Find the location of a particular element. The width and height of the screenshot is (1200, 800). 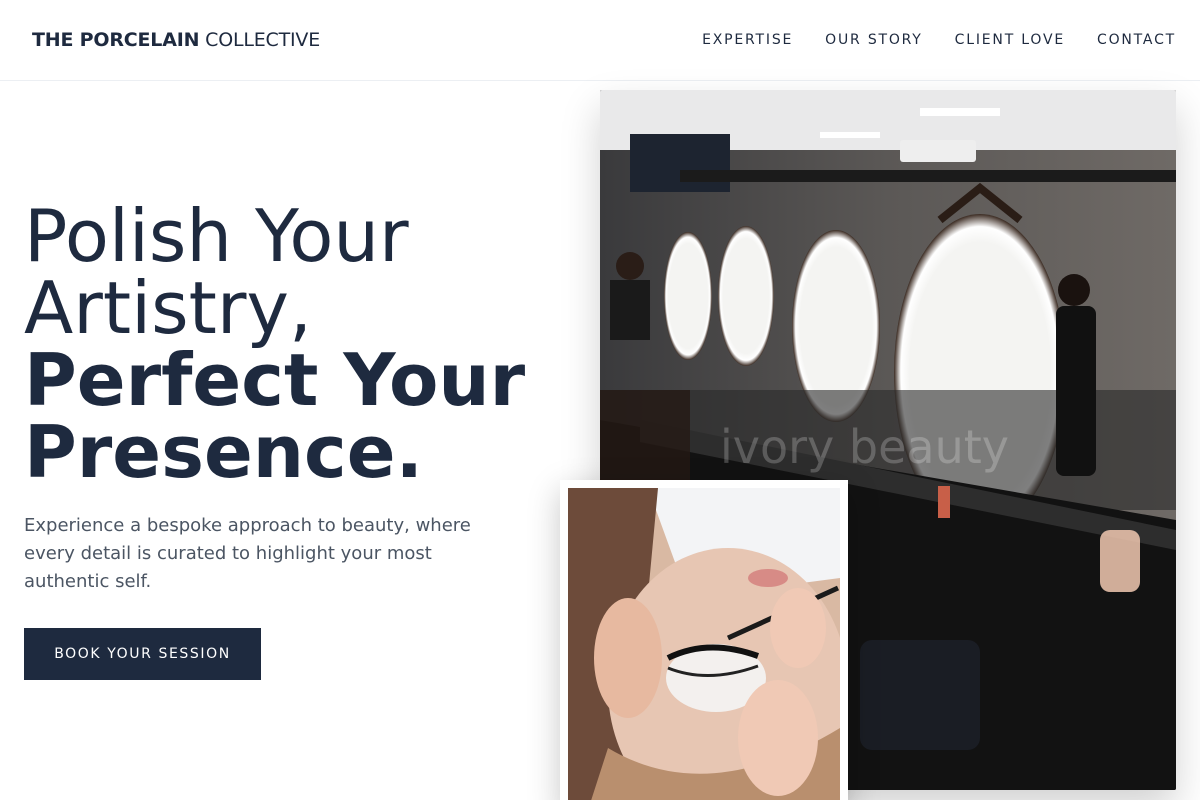

nav-expertise: EXPERTISE is located at coordinates (747, 40).